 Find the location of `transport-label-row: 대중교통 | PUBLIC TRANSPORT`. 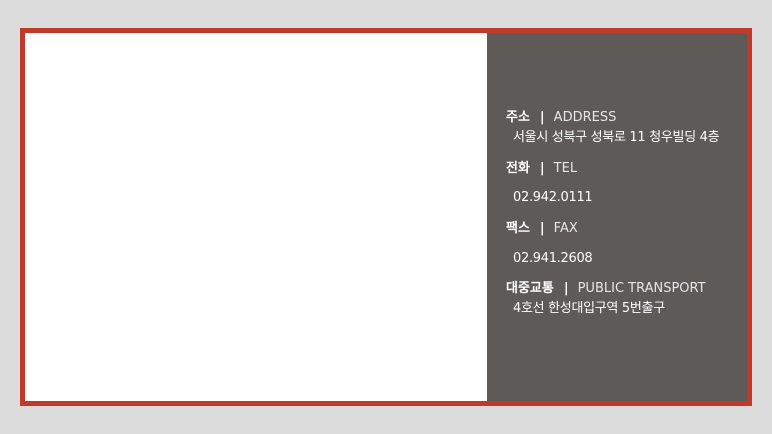

transport-label-row: 대중교통 | PUBLIC TRANSPORT is located at coordinates (606, 289).